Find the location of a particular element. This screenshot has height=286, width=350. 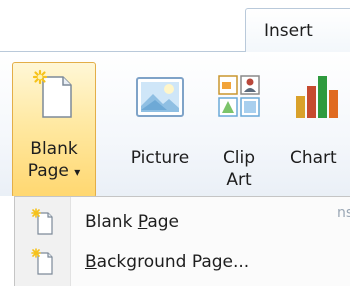

accelerator-key: B is located at coordinates (91, 262).